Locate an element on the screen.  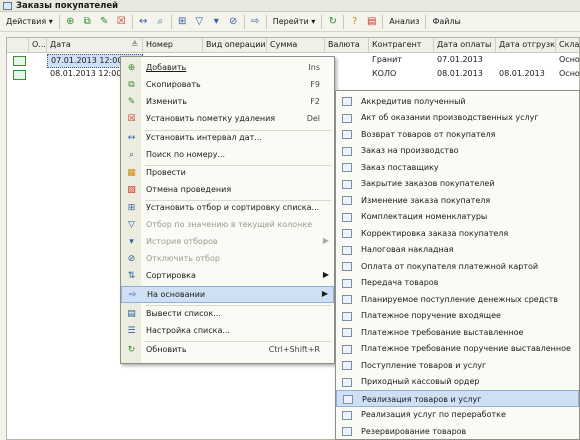
column-header-currency: Валюта is located at coordinates (347, 45).